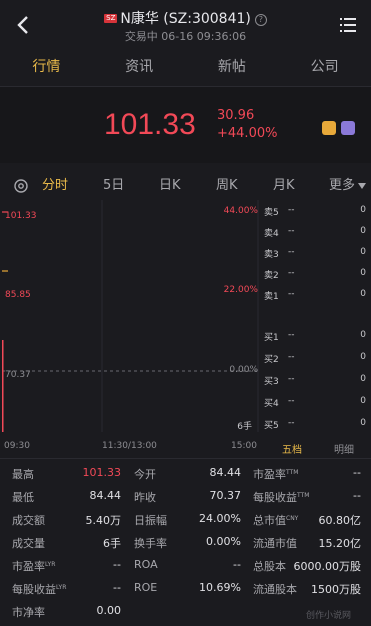 The image size is (371, 626). I want to click on y-axis-pct-mid: 22.00%, so click(241, 290).